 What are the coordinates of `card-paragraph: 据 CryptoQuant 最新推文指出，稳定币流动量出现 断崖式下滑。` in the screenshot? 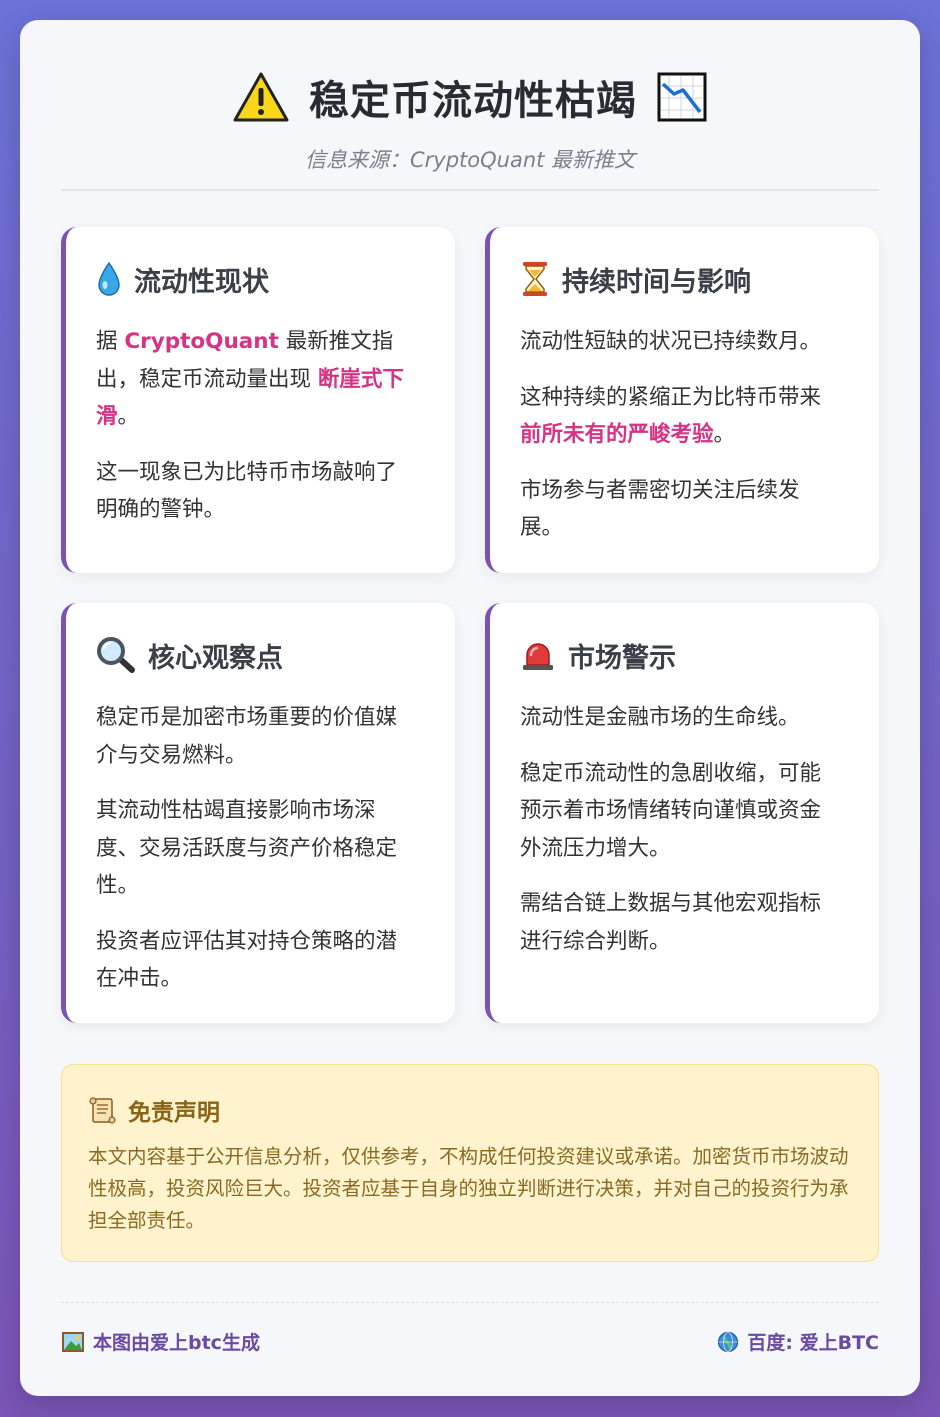 It's located at (255, 379).